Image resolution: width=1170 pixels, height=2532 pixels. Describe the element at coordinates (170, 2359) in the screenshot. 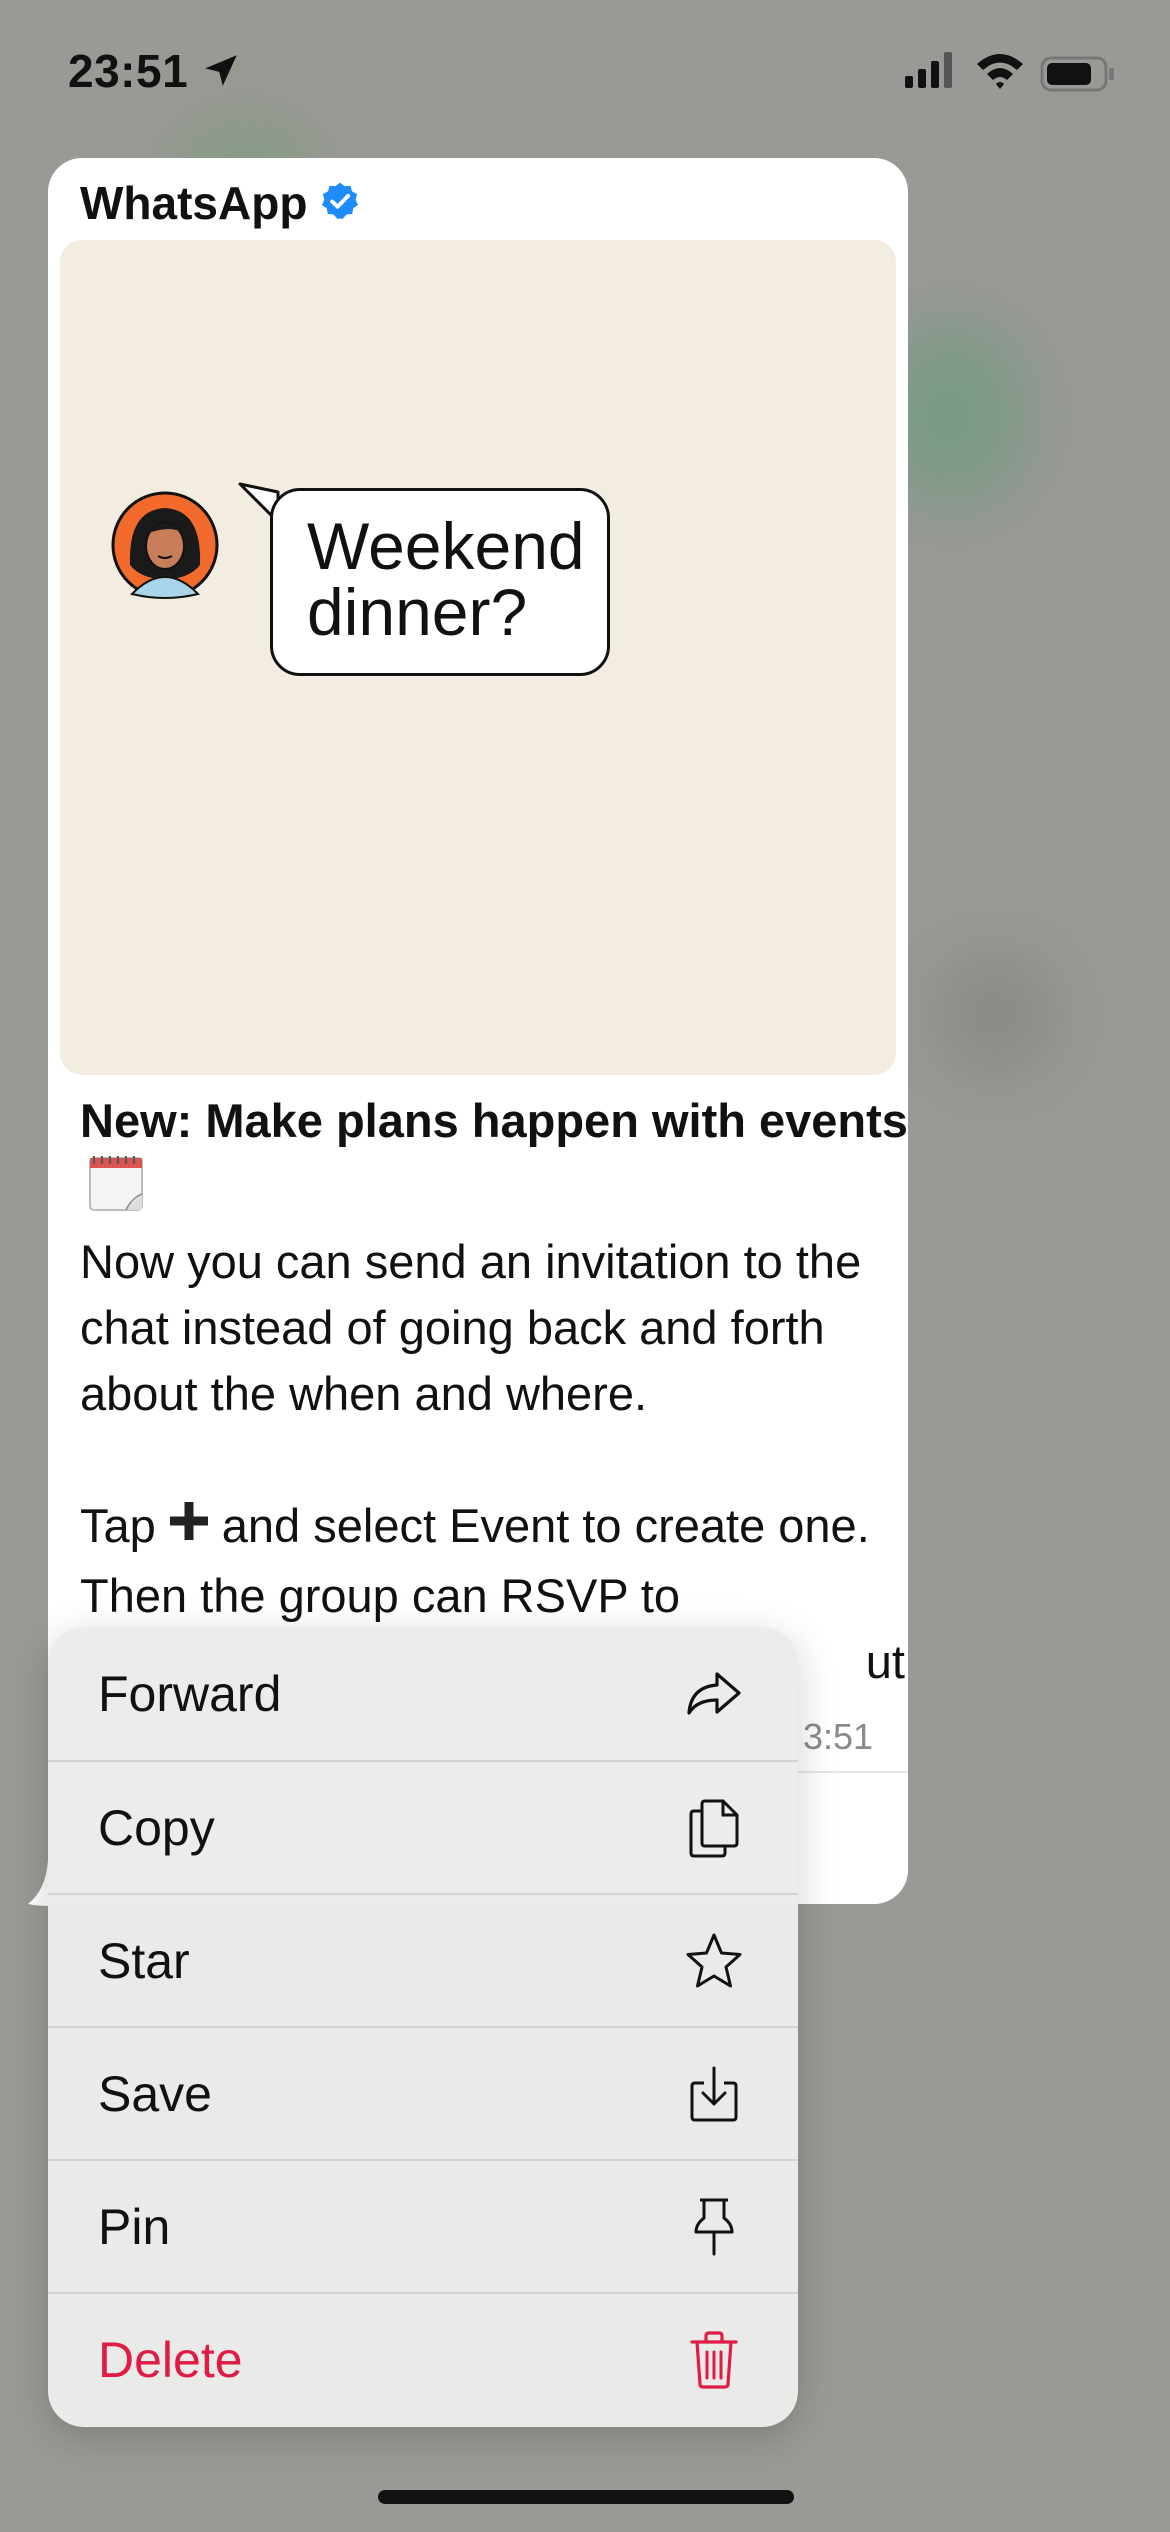

I see `menu-label-delete: Delete` at that location.